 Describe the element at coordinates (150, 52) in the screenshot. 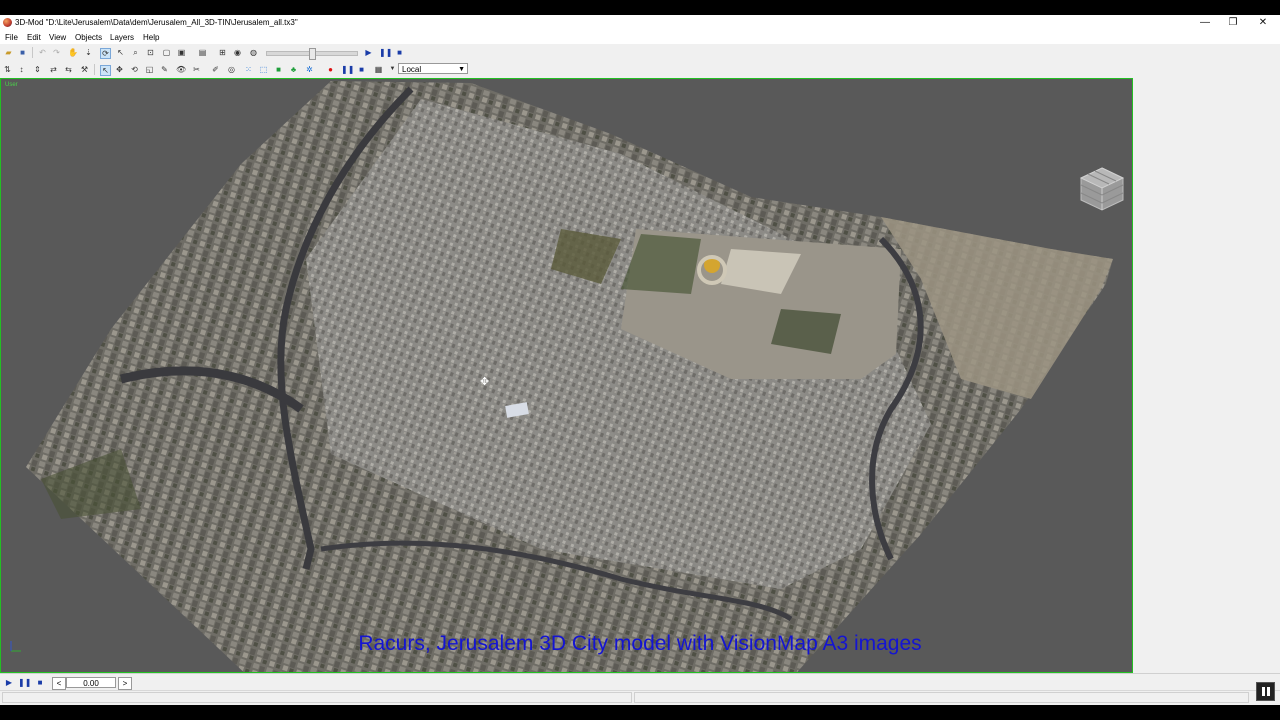

I see `zoom-window-icon: ⊡` at that location.